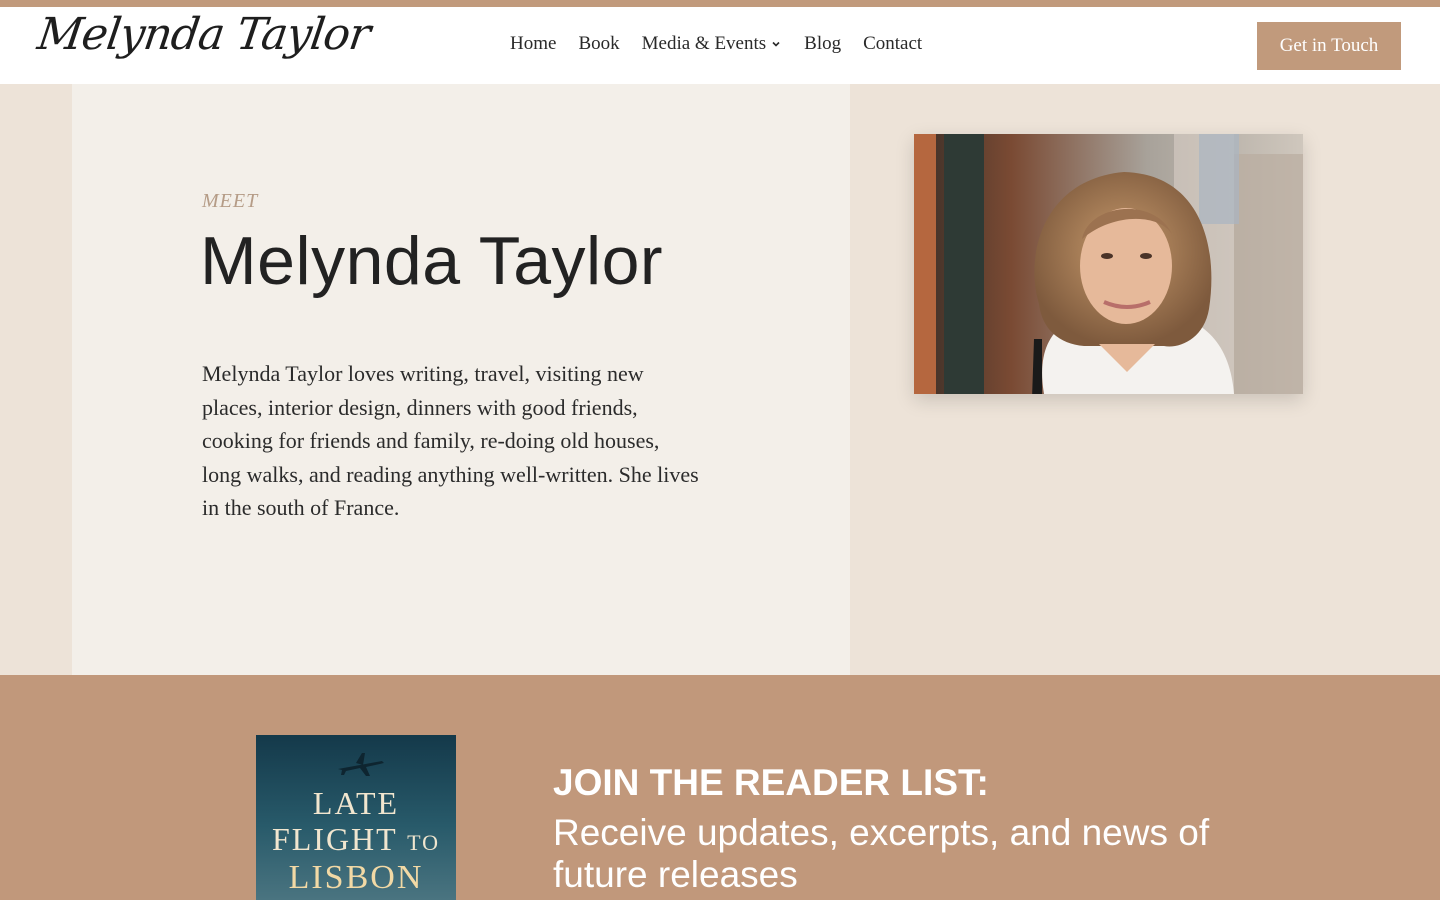 The width and height of the screenshot is (1440, 900). Describe the element at coordinates (720, 3) in the screenshot. I see `top-accent-bar` at that location.